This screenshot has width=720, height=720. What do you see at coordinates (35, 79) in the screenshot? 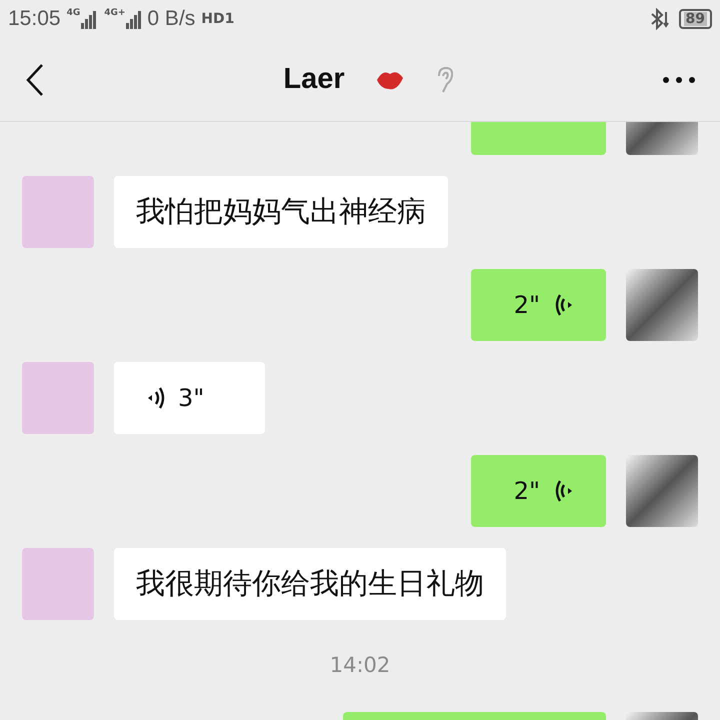
I see `back-icon` at bounding box center [35, 79].